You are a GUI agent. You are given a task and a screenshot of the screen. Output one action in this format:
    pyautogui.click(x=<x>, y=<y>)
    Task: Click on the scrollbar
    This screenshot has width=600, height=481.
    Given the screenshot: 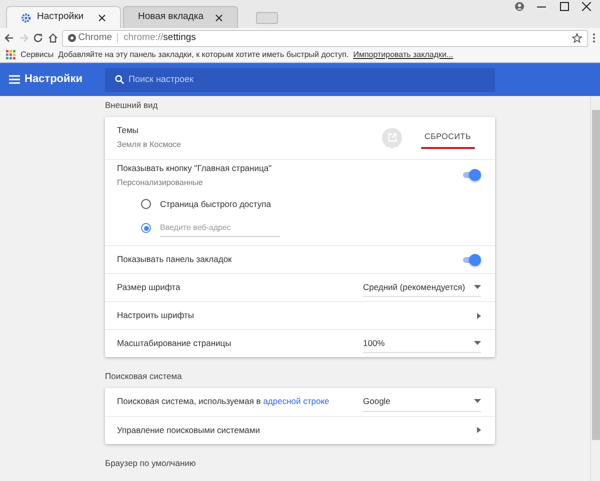 What is the action you would take?
    pyautogui.click(x=595, y=288)
    